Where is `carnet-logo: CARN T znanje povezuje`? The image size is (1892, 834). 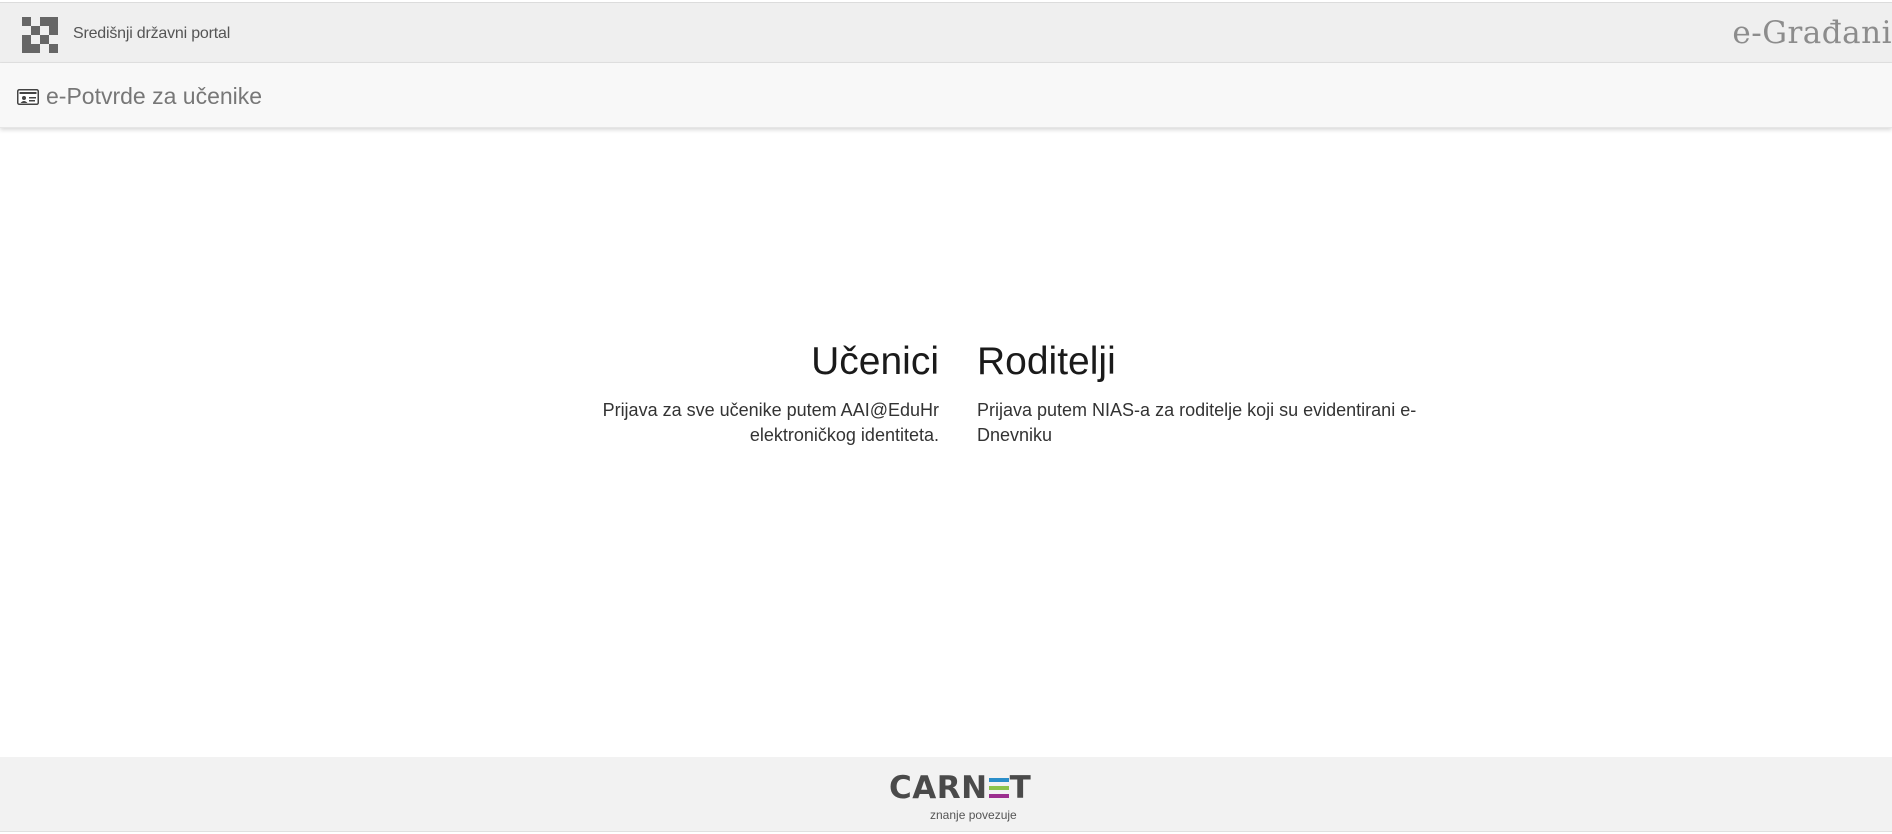 carnet-logo: CARN T znanje povezuje is located at coordinates (960, 796).